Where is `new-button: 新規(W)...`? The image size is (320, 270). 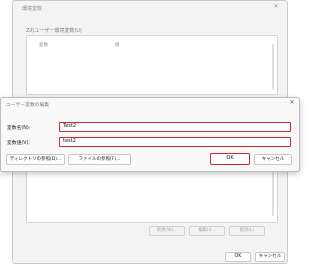 new-button: 新規(W)... is located at coordinates (167, 231).